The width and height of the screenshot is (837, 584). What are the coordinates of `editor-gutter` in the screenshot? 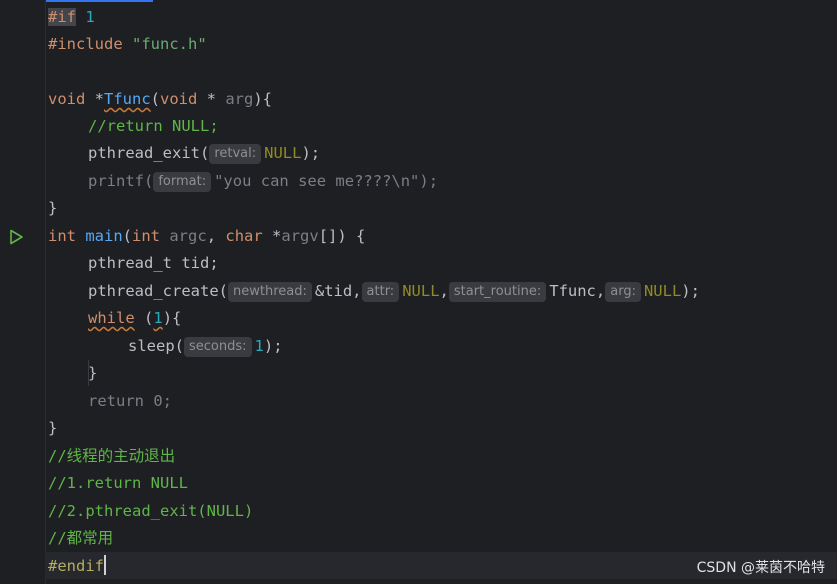 It's located at (22, 292).